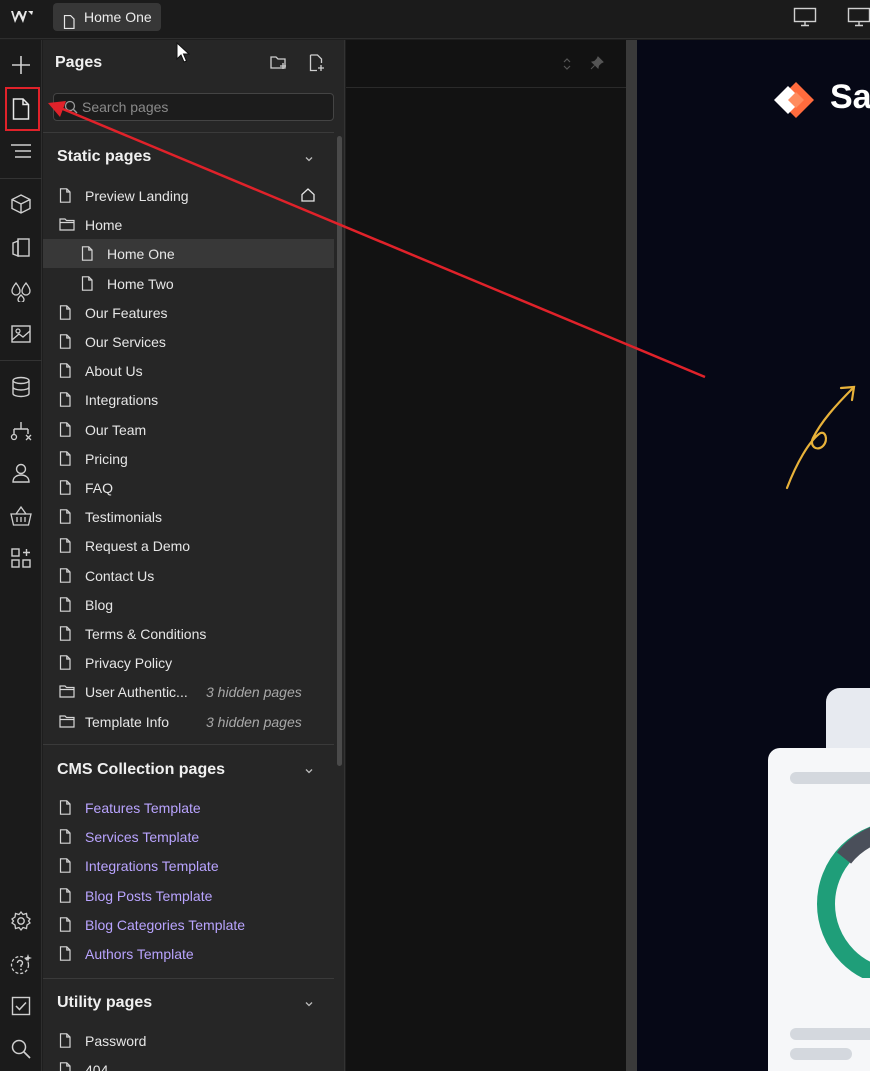 The image size is (870, 1071). What do you see at coordinates (139, 954) in the screenshot?
I see `page-label: Authors Template` at bounding box center [139, 954].